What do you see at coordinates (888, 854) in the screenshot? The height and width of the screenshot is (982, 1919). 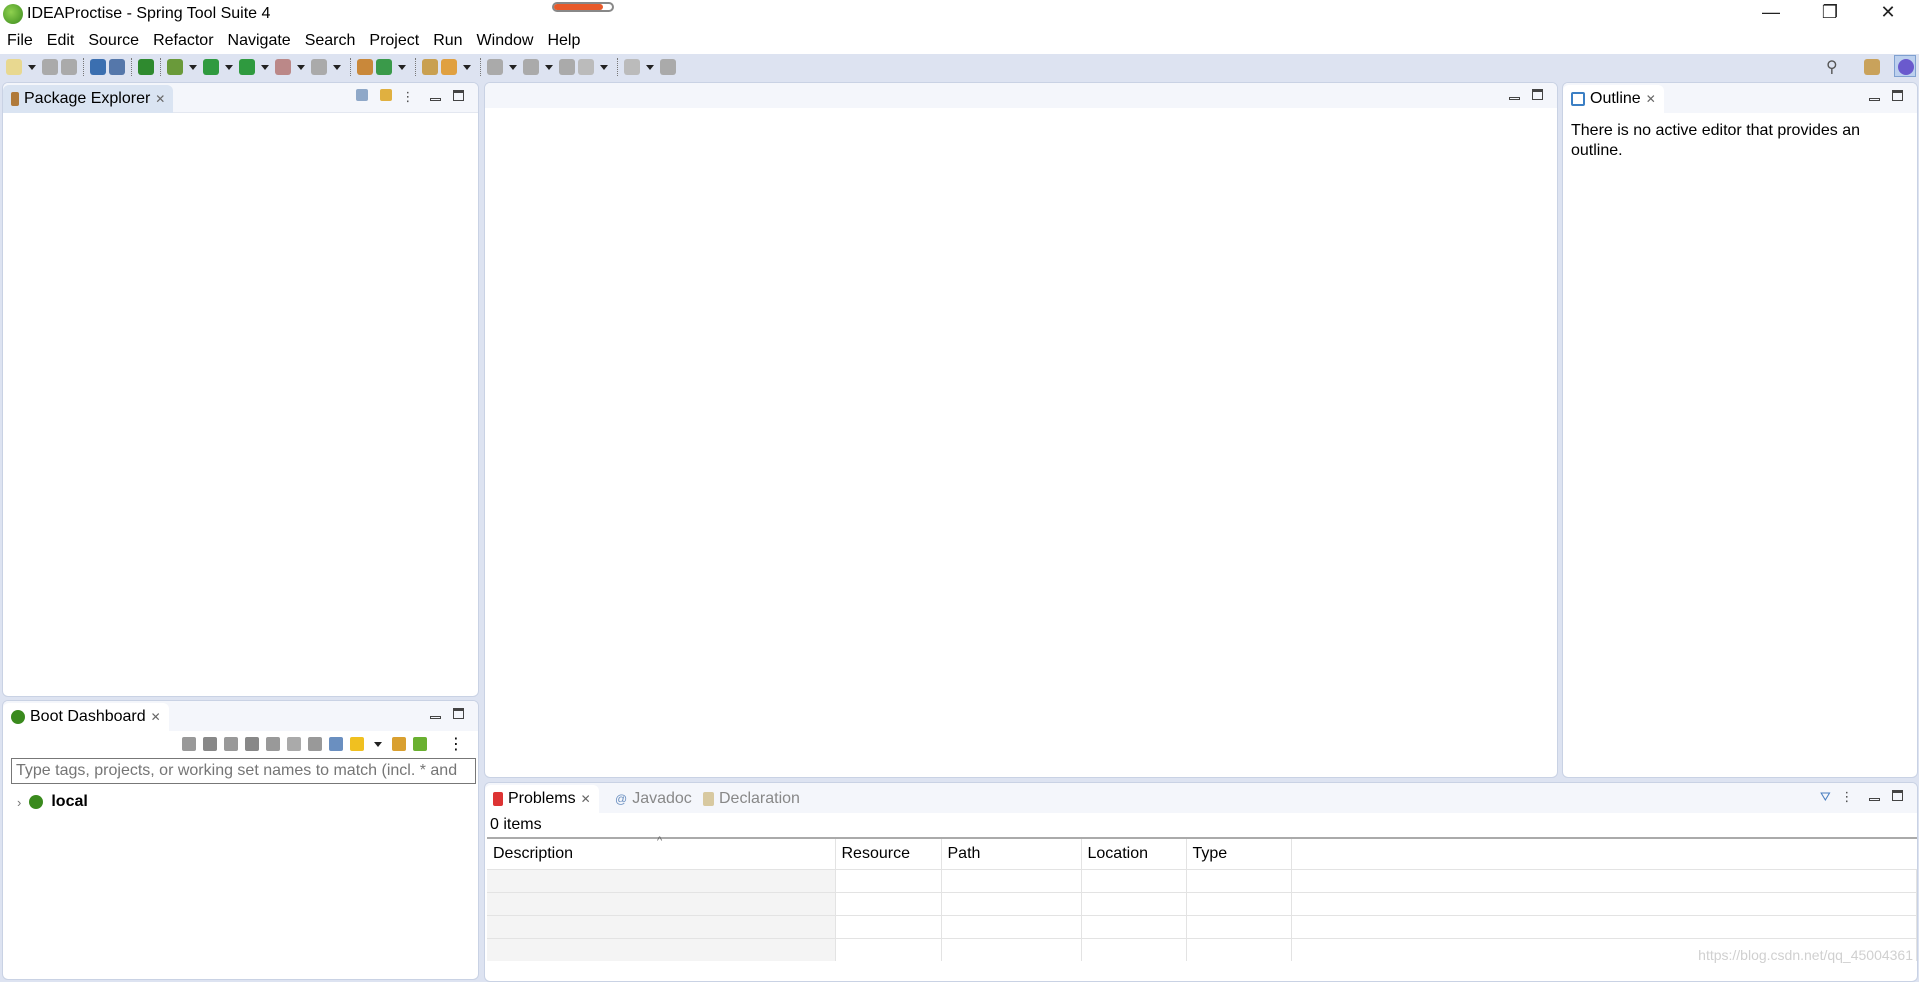 I see `column-header-resource: Resource` at bounding box center [888, 854].